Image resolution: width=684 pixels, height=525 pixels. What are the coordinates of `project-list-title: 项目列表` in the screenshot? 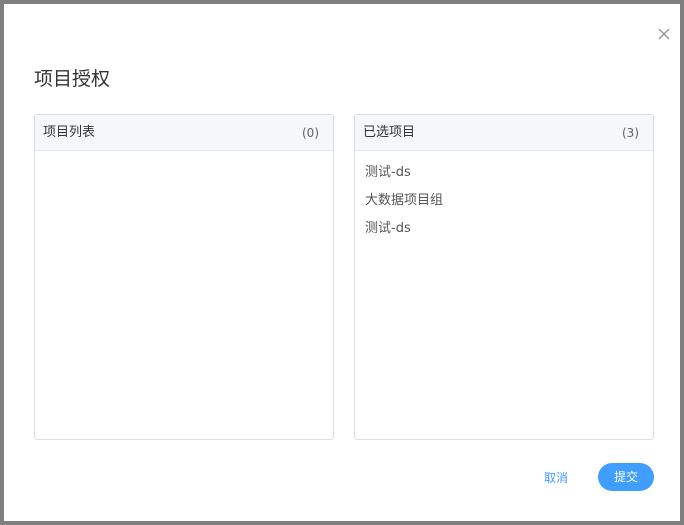 It's located at (69, 132).